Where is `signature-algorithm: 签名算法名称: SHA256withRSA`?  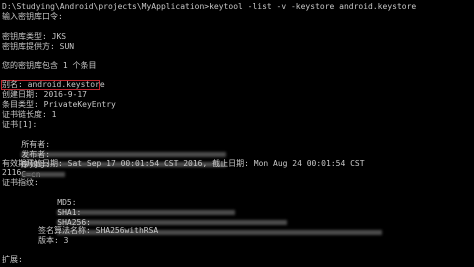
signature-algorithm: 签名算法名称: SHA256withRSA is located at coordinates (98, 230).